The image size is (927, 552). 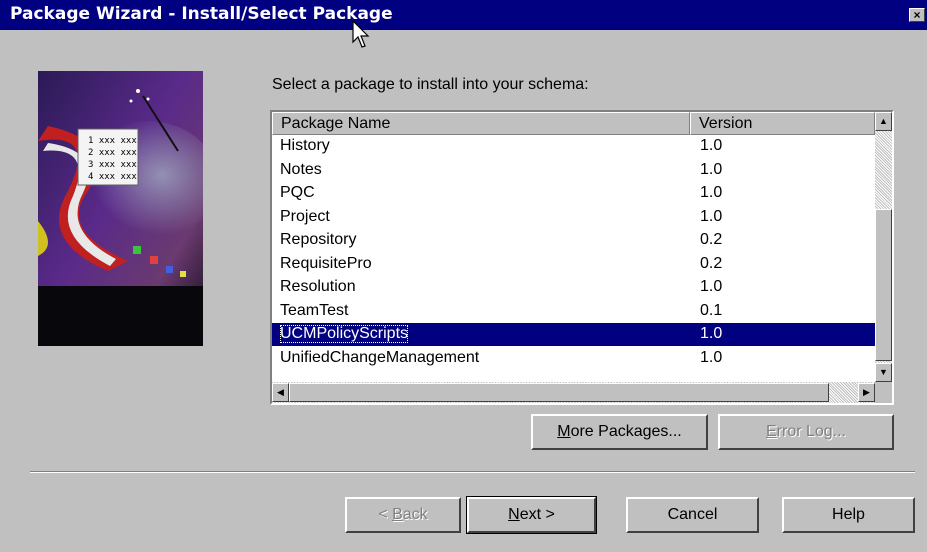 I want to click on svg-text: 4 xxx xxx, so click(x=112, y=177).